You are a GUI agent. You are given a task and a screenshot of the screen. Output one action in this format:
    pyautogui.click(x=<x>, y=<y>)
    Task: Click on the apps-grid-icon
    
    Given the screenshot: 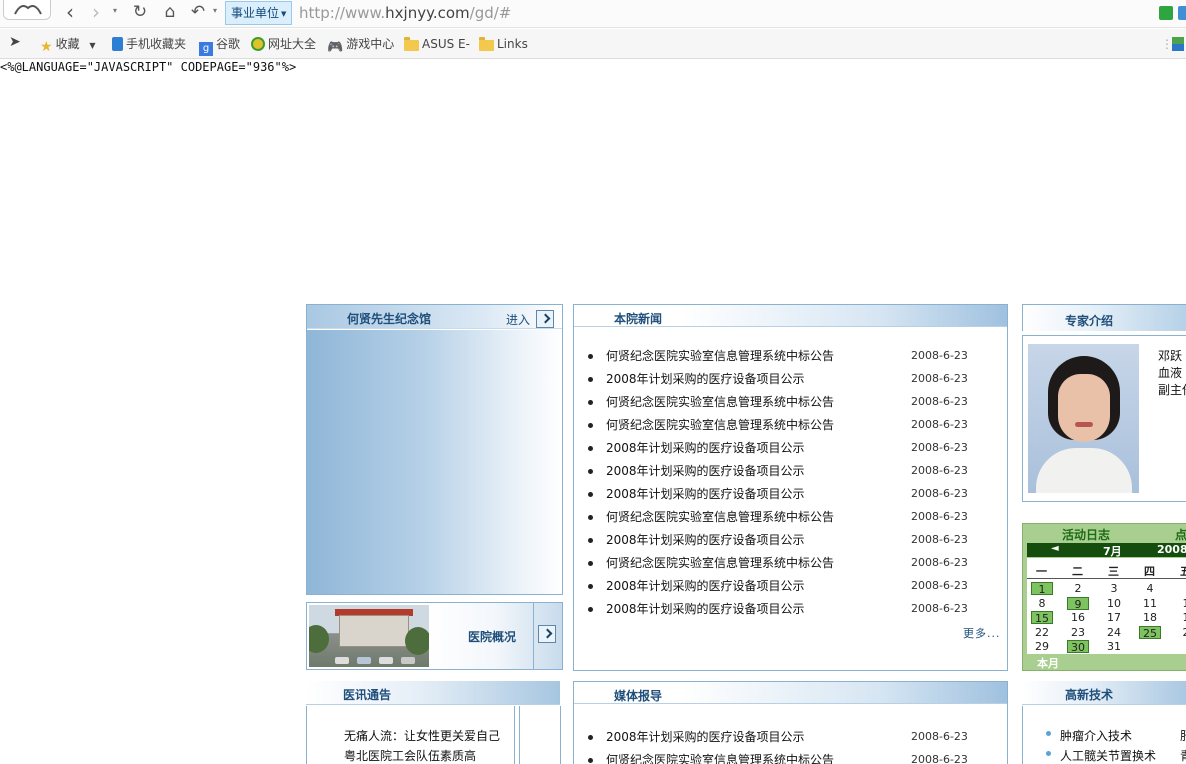 What is the action you would take?
    pyautogui.click(x=1179, y=44)
    